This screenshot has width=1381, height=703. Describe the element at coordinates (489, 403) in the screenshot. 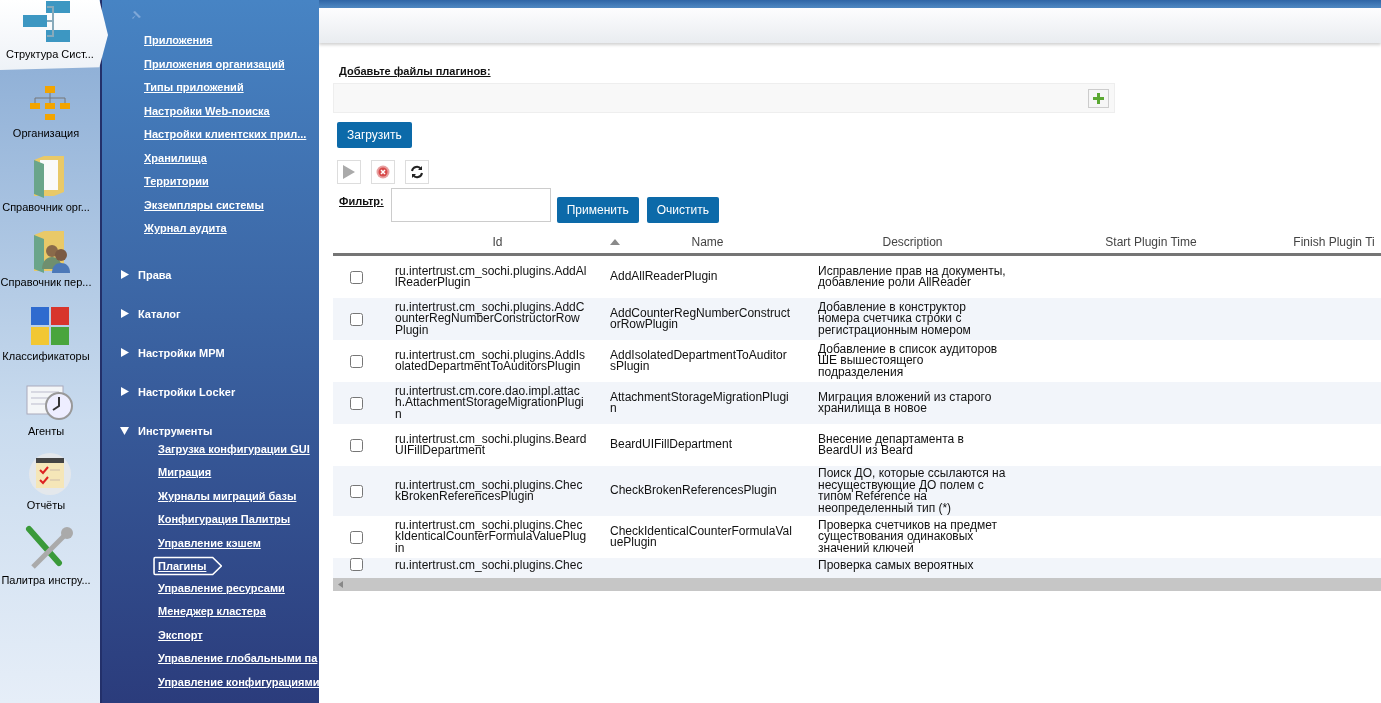

I see `table-cell-text: ru.intertrust.cm.core.dao.impl.attach.AttachmentStorageMigrationPlugin` at that location.